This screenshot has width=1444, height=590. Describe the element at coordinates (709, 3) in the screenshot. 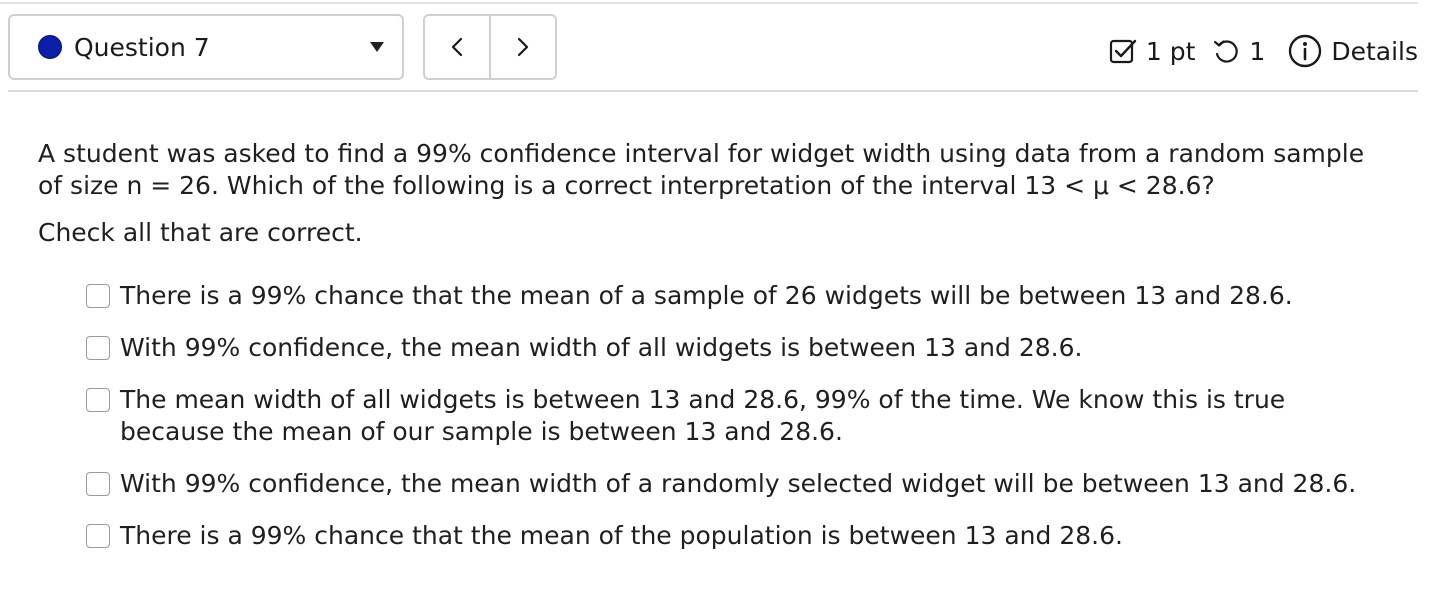

I see `top-divider` at that location.